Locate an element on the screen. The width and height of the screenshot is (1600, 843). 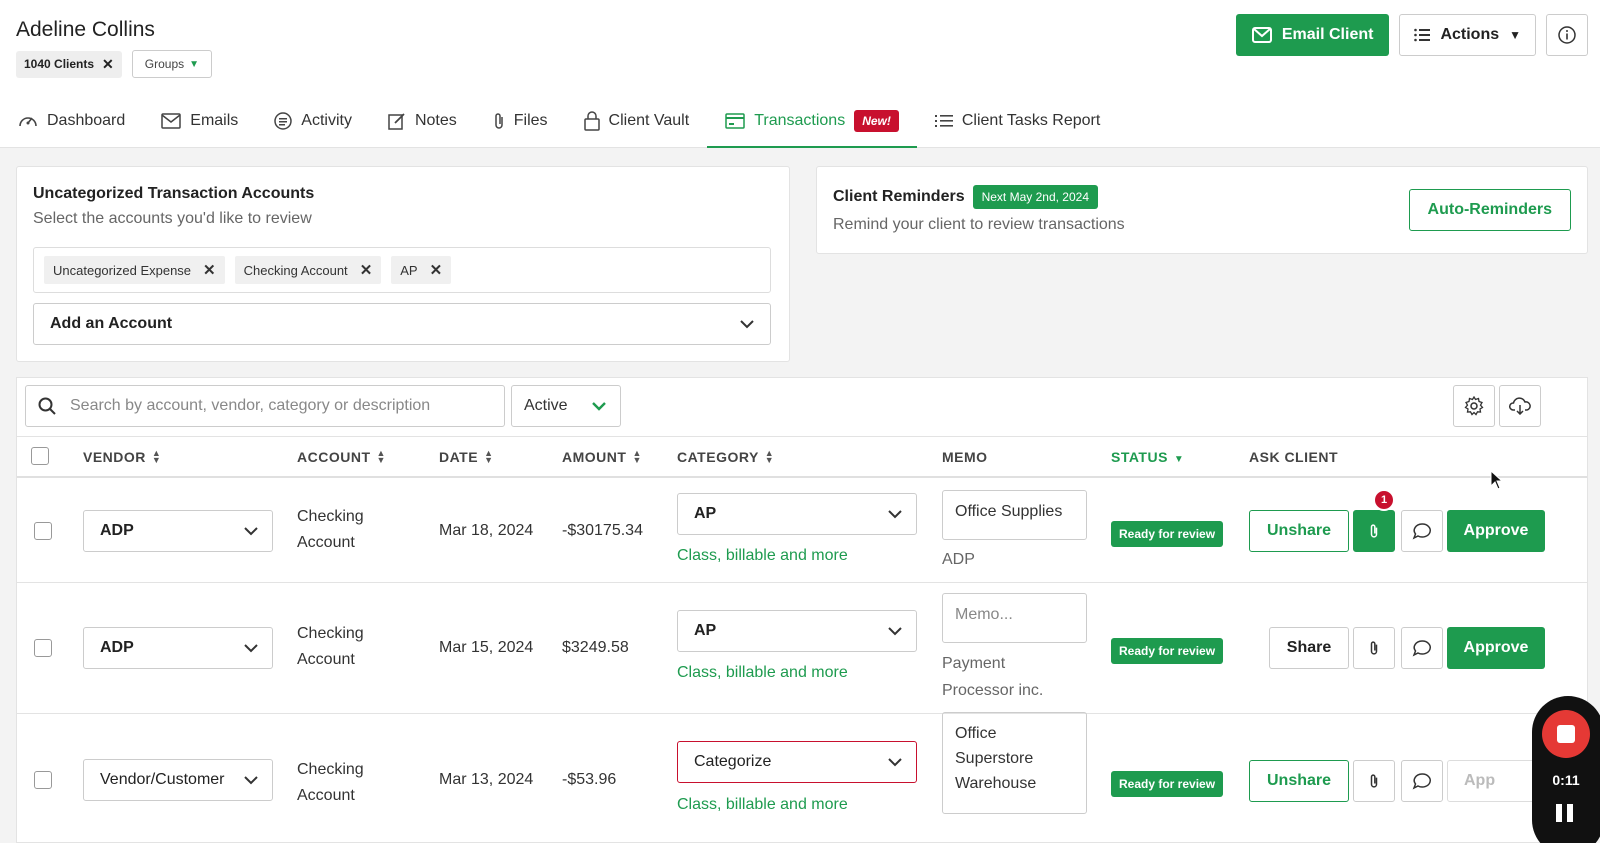
info-button is located at coordinates (1567, 35).